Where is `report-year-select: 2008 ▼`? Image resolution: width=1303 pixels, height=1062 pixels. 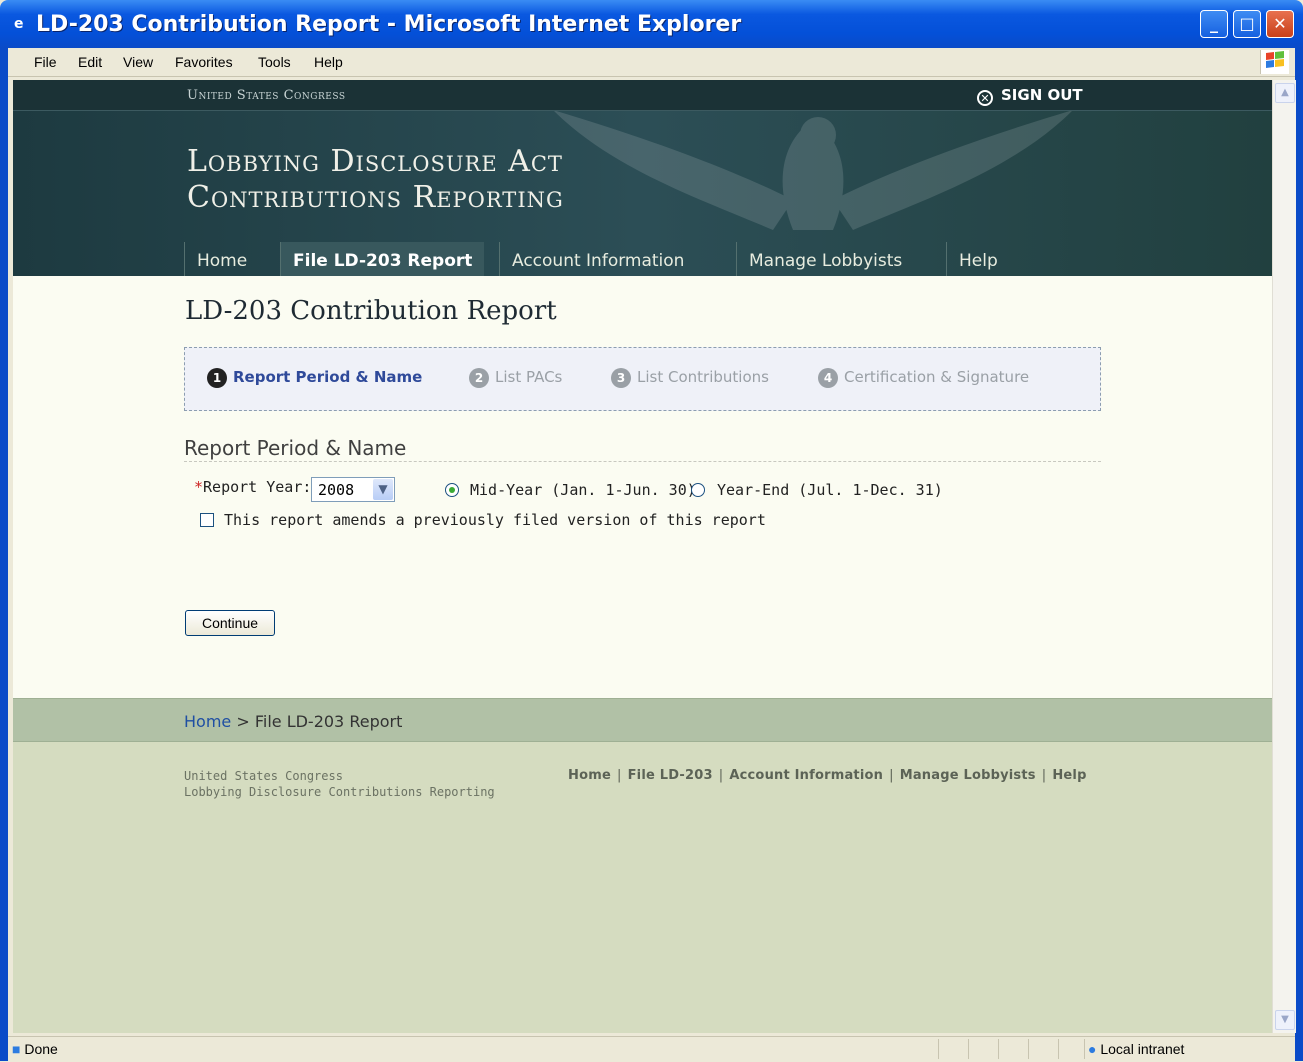
report-year-select: 2008 ▼ is located at coordinates (353, 489).